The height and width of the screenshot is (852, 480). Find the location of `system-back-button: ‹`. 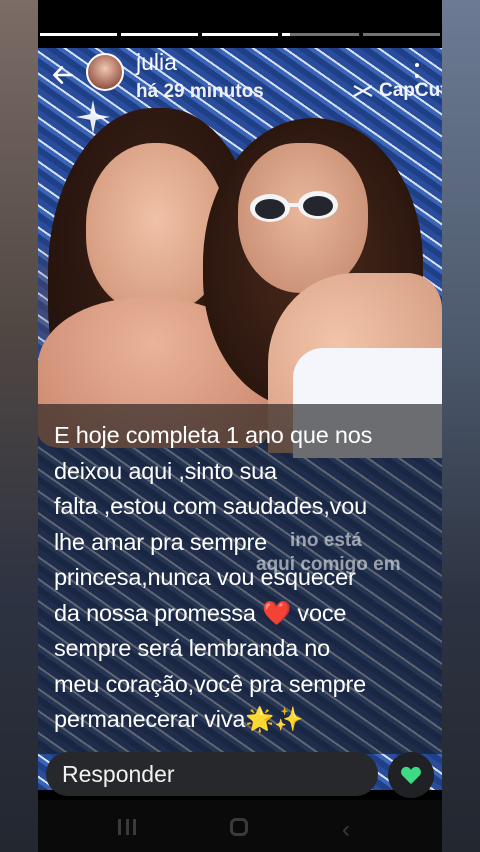

system-back-button: ‹ is located at coordinates (346, 830).